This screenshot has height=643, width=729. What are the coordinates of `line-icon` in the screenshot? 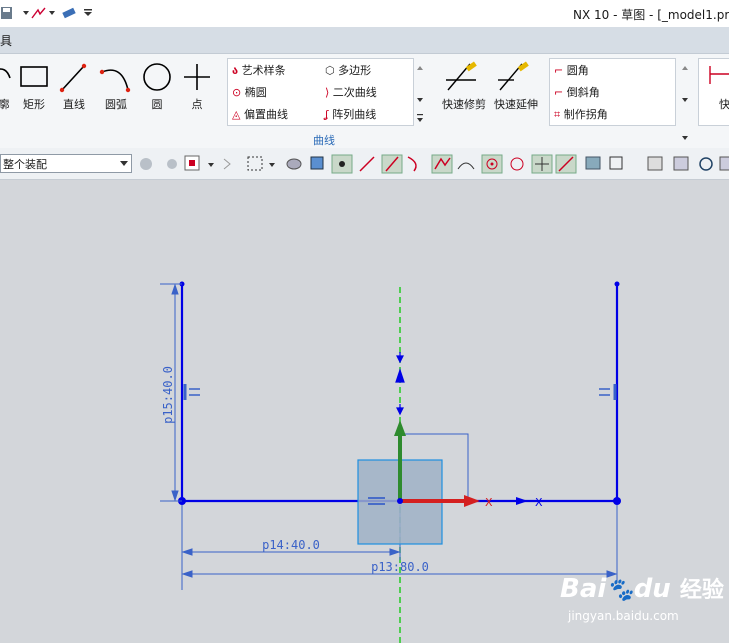 It's located at (73, 78).